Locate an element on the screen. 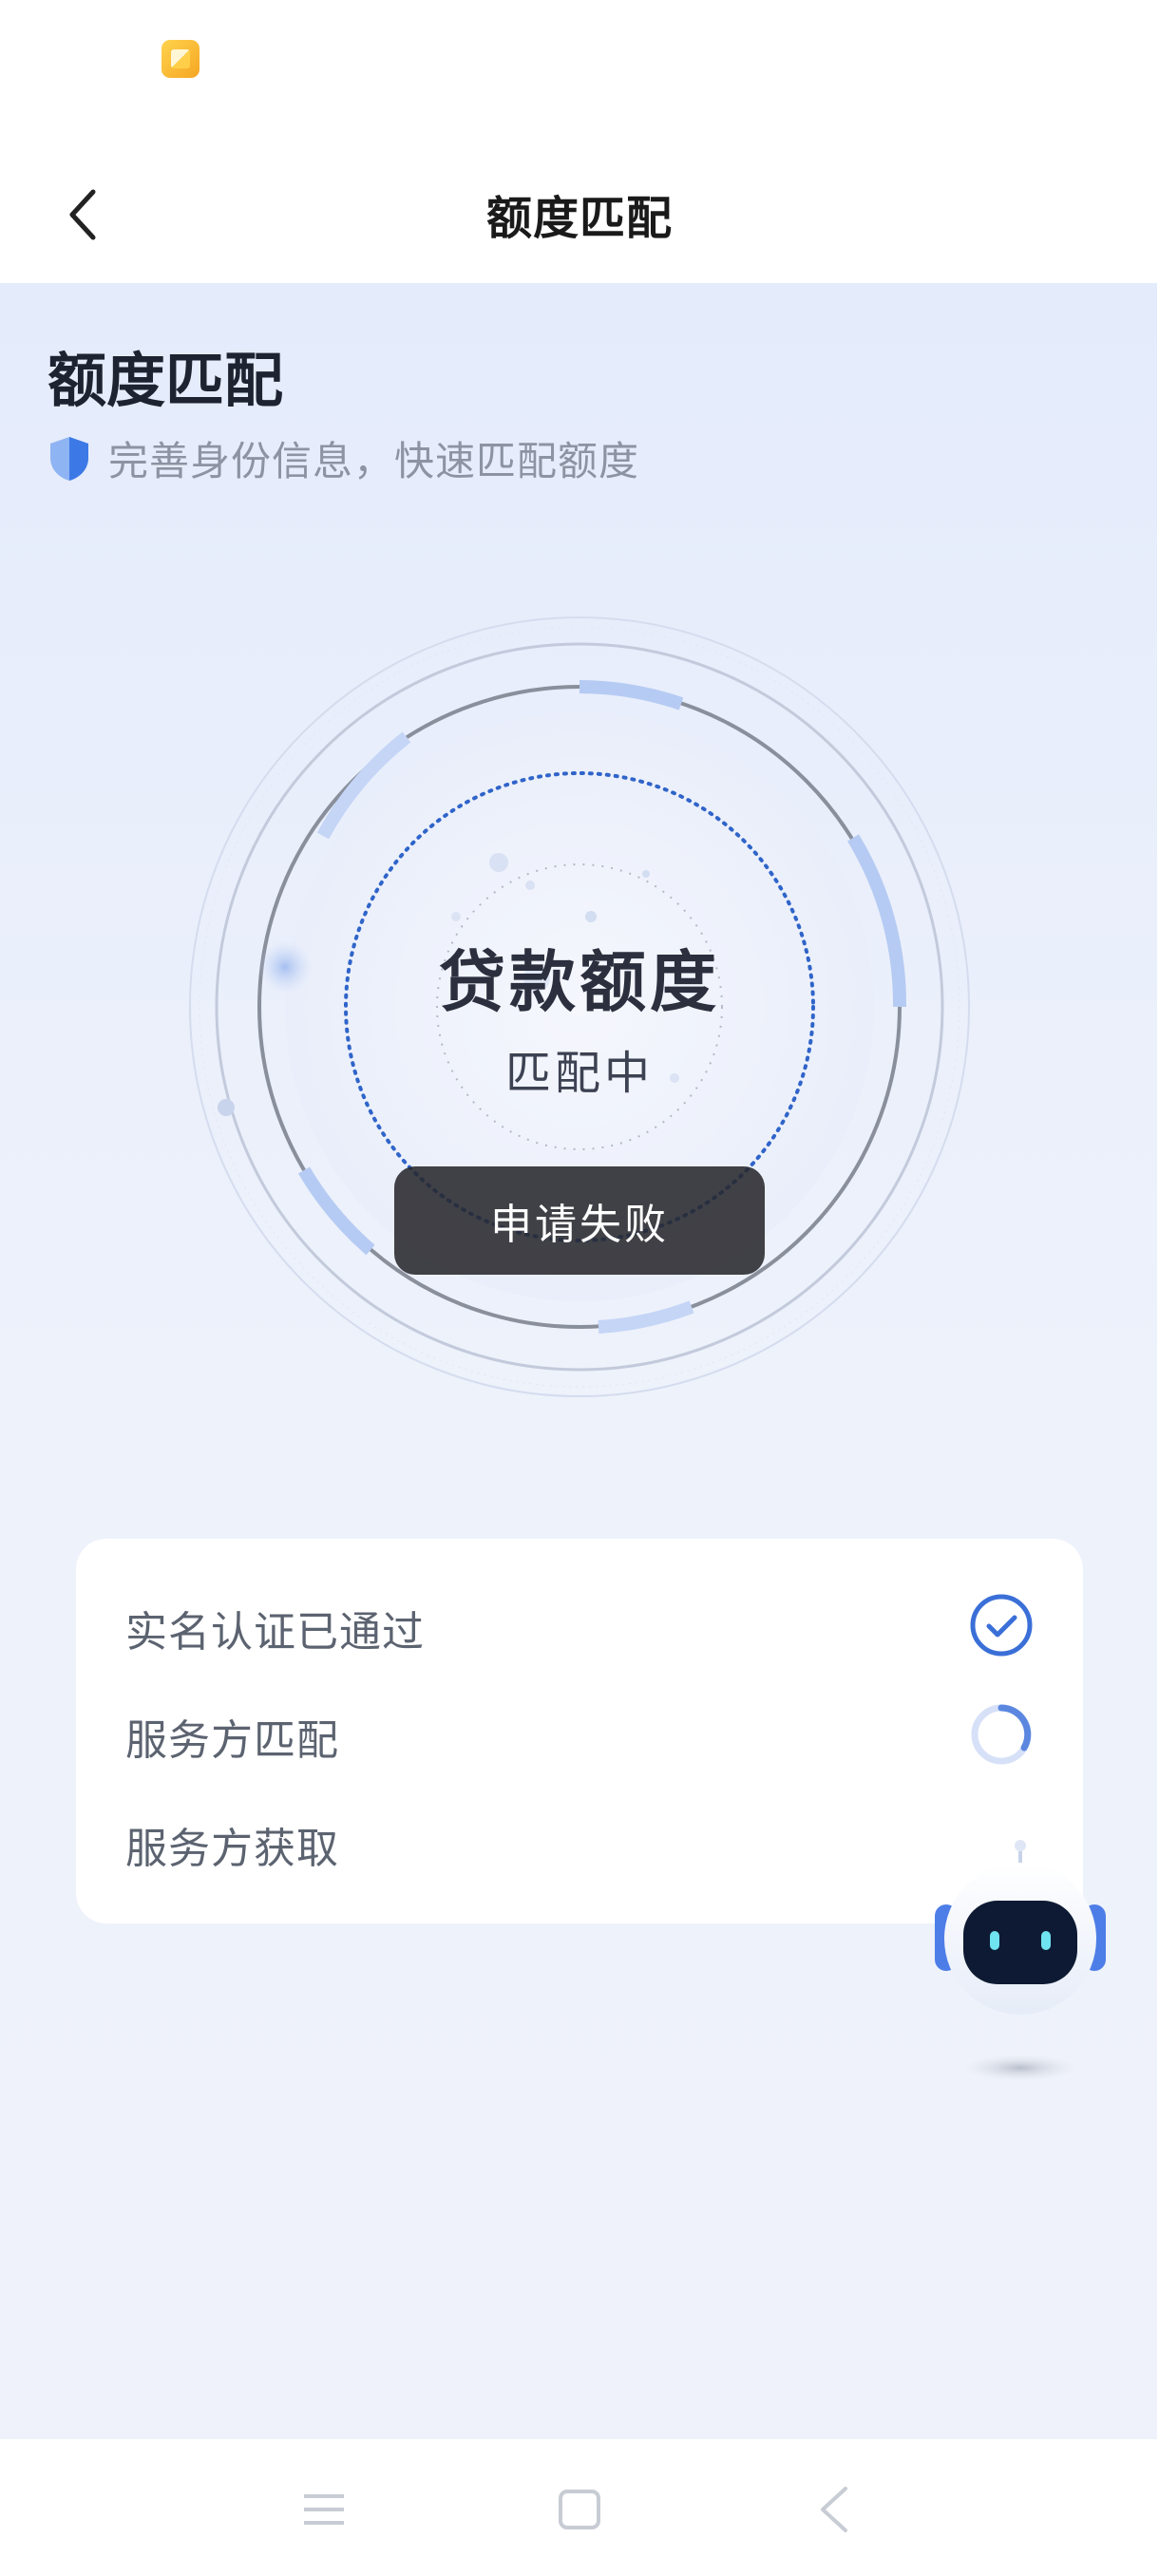 This screenshot has width=1159, height=2576. robot-icon is located at coordinates (1026, 1961).